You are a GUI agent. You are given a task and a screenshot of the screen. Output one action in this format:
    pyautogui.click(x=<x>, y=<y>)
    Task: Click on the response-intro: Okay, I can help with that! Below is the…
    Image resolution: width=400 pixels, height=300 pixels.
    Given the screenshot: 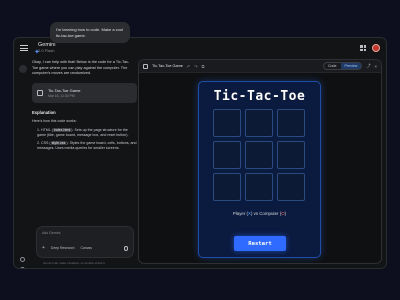 What is the action you would take?
    pyautogui.click(x=81, y=68)
    